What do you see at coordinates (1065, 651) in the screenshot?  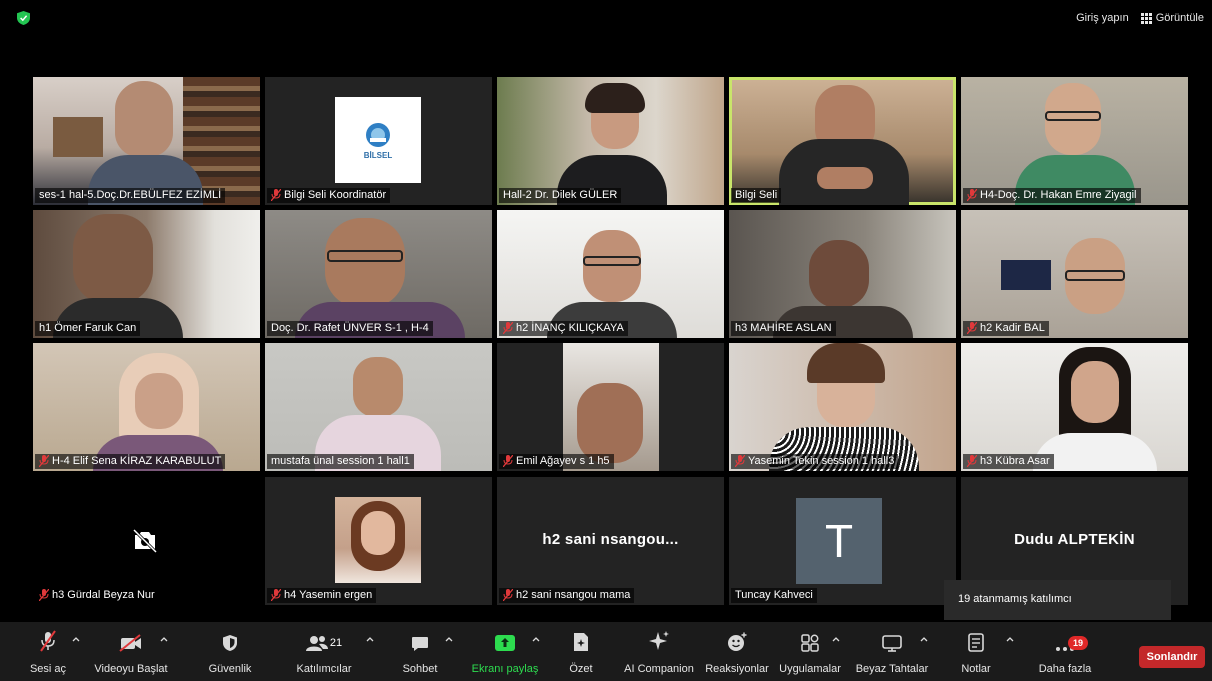 I see `more-button: Daha fazla` at bounding box center [1065, 651].